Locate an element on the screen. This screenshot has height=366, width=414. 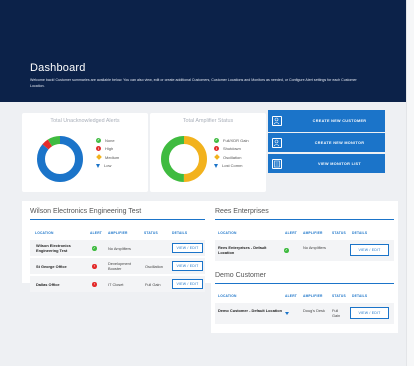
legend-full-gain: ✓ Full/XDR Gain is located at coordinates (231, 140).